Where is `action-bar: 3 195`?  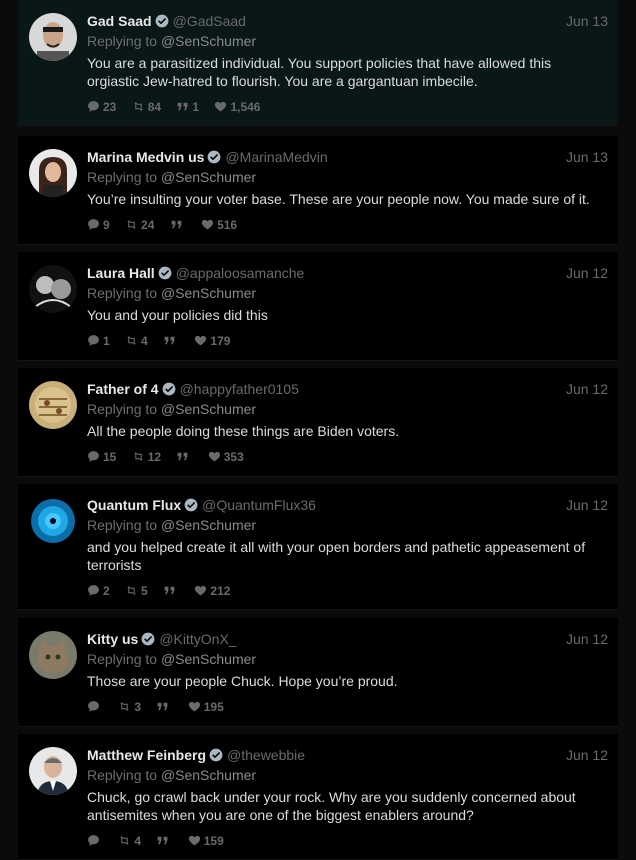 action-bar: 3 195 is located at coordinates (161, 706).